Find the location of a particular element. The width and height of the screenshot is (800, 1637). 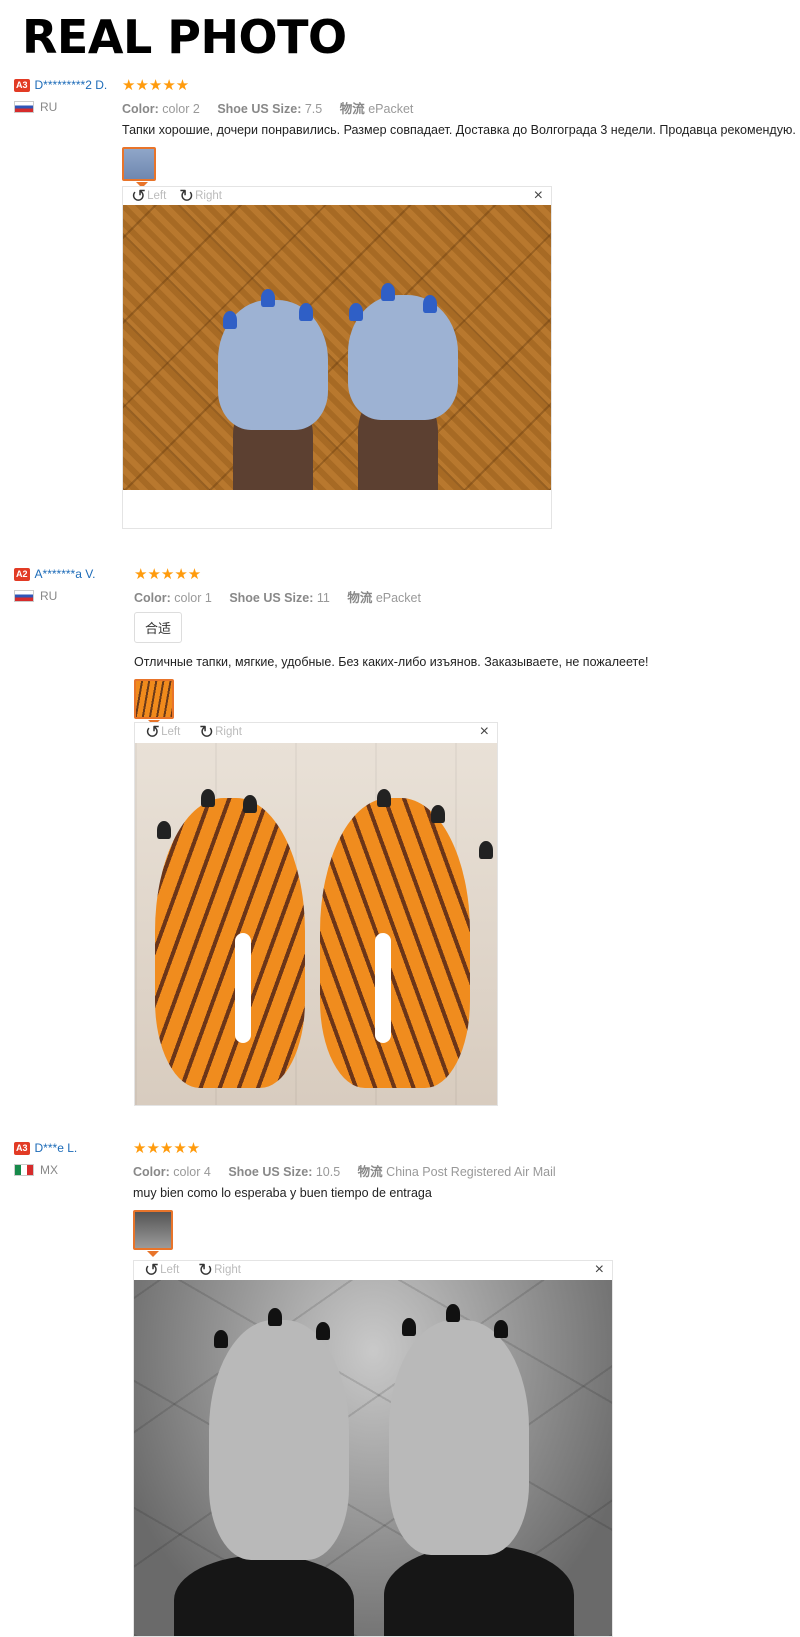

country-code: MX is located at coordinates (49, 1170).